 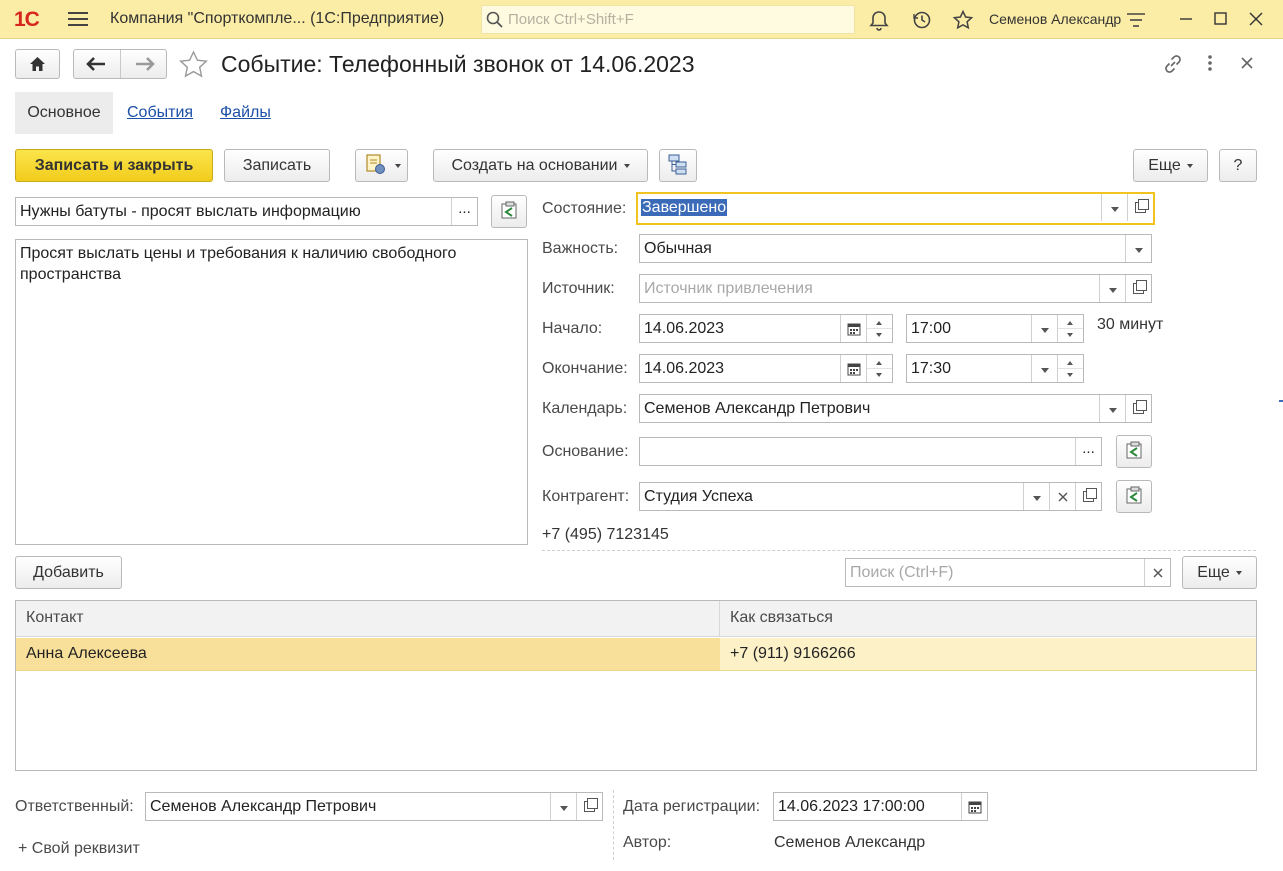 What do you see at coordinates (540, 165) in the screenshot?
I see `create-based-on-button: Создать на основании` at bounding box center [540, 165].